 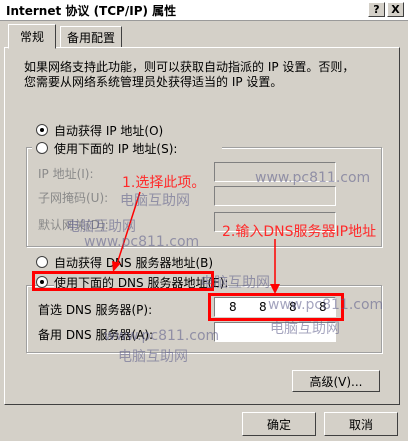 What do you see at coordinates (32, 36) in the screenshot?
I see `tab-general: 常规` at bounding box center [32, 36].